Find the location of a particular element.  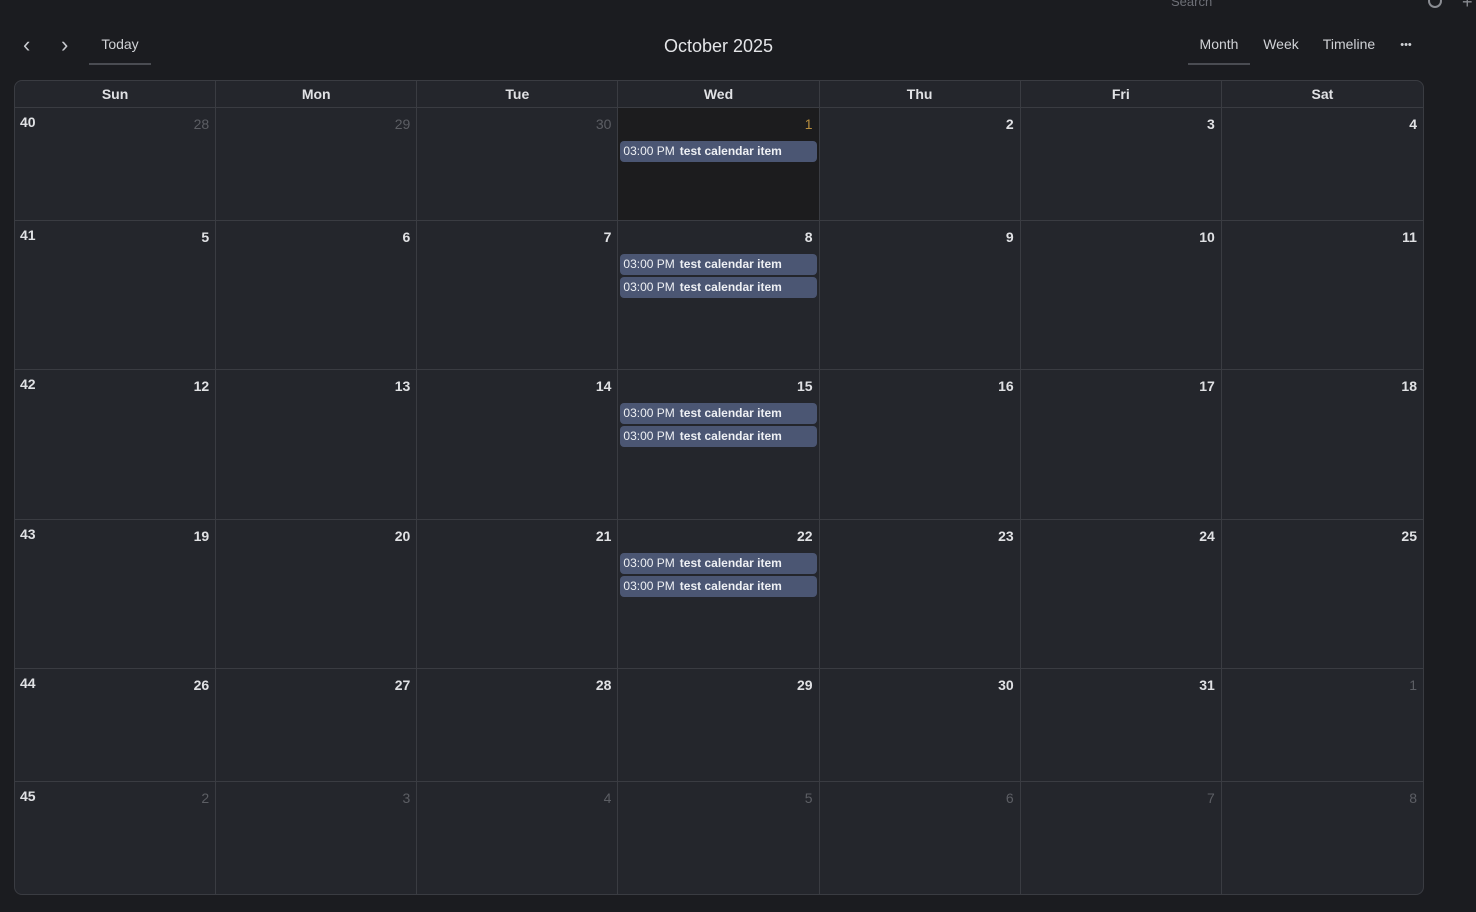

day-number: 21 is located at coordinates (604, 536).